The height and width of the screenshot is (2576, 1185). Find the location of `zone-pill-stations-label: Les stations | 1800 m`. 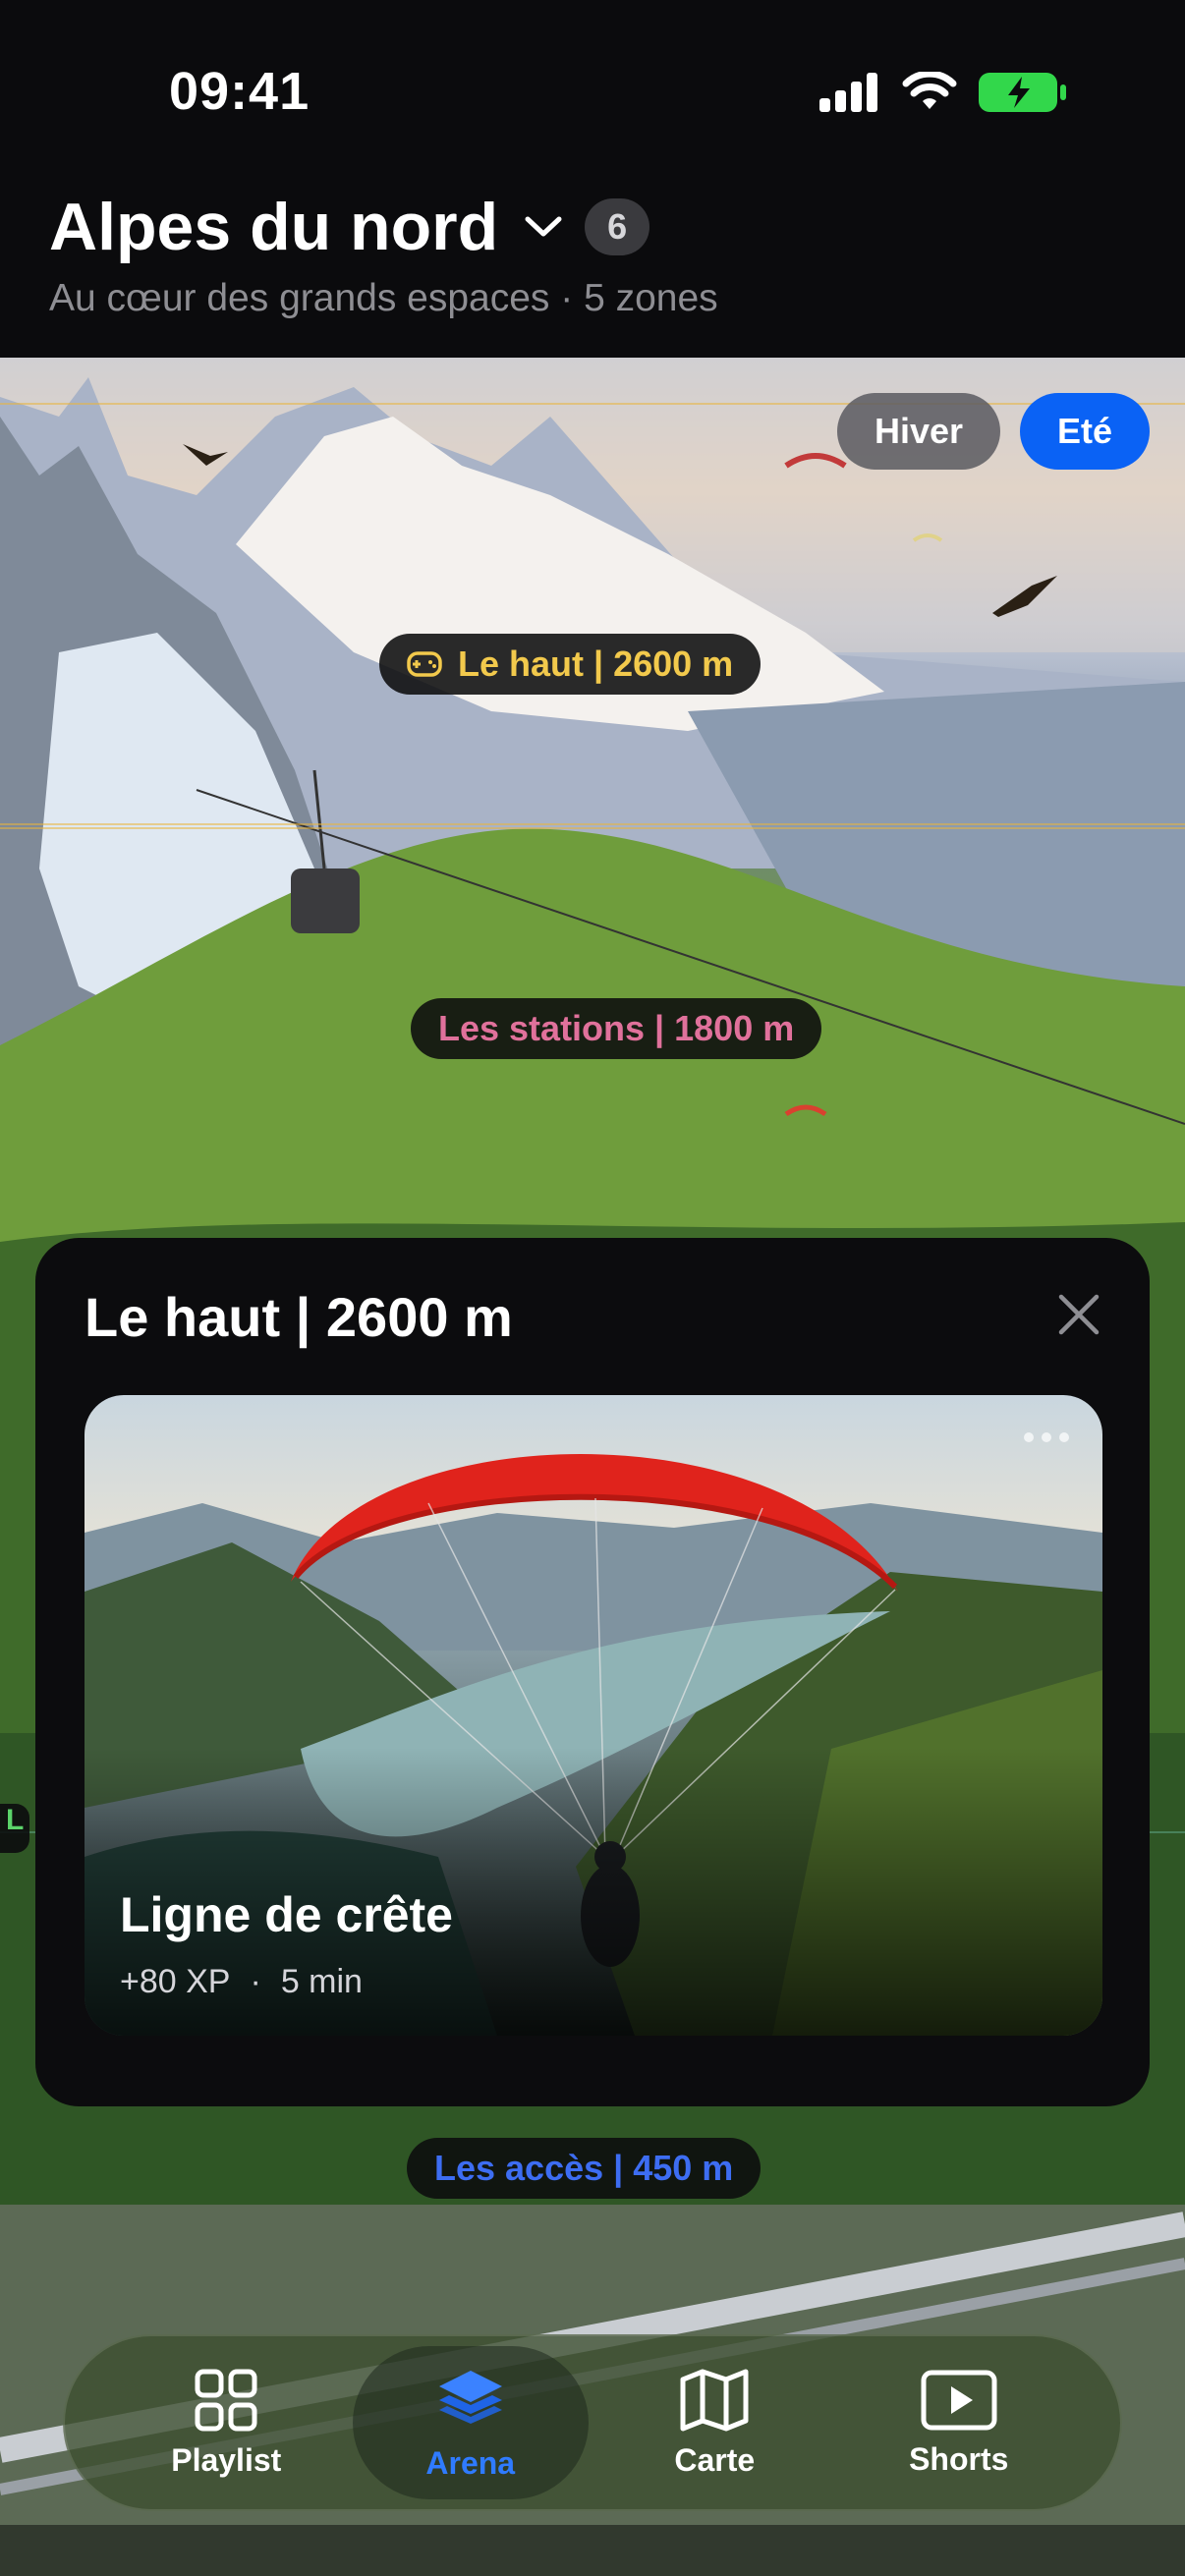

zone-pill-stations-label: Les stations | 1800 m is located at coordinates (617, 1028).